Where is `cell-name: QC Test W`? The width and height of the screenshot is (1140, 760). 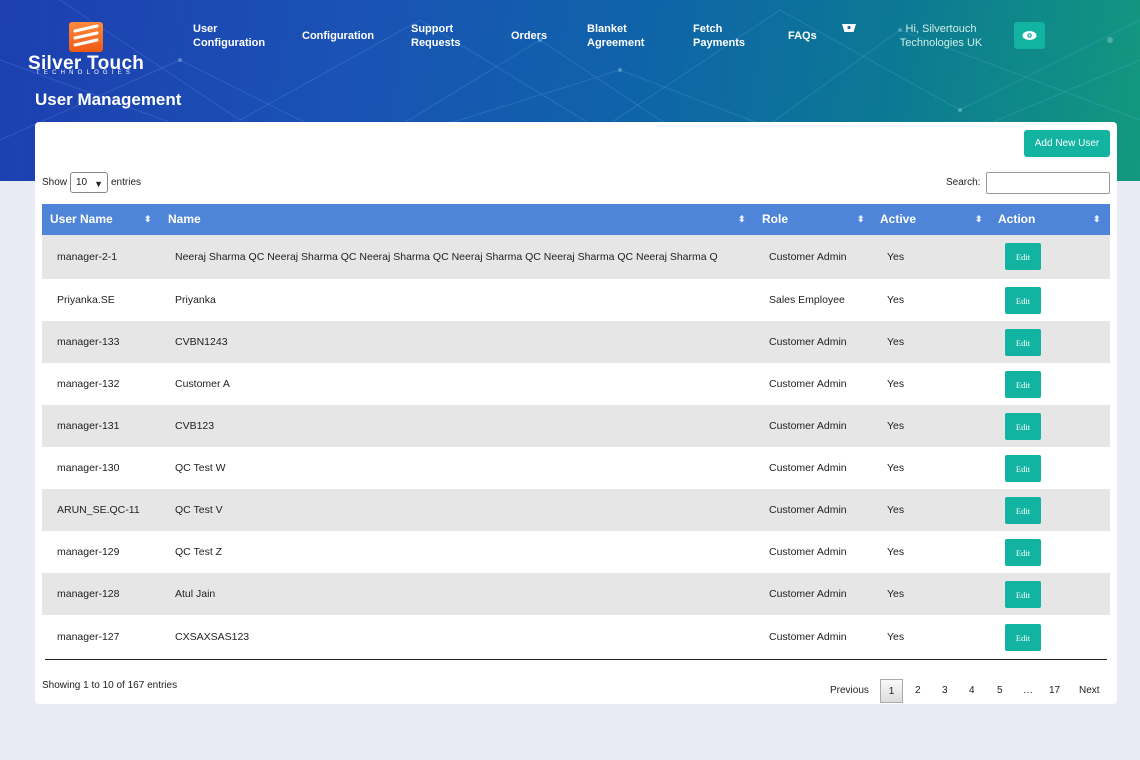
cell-name: QC Test W is located at coordinates (200, 468).